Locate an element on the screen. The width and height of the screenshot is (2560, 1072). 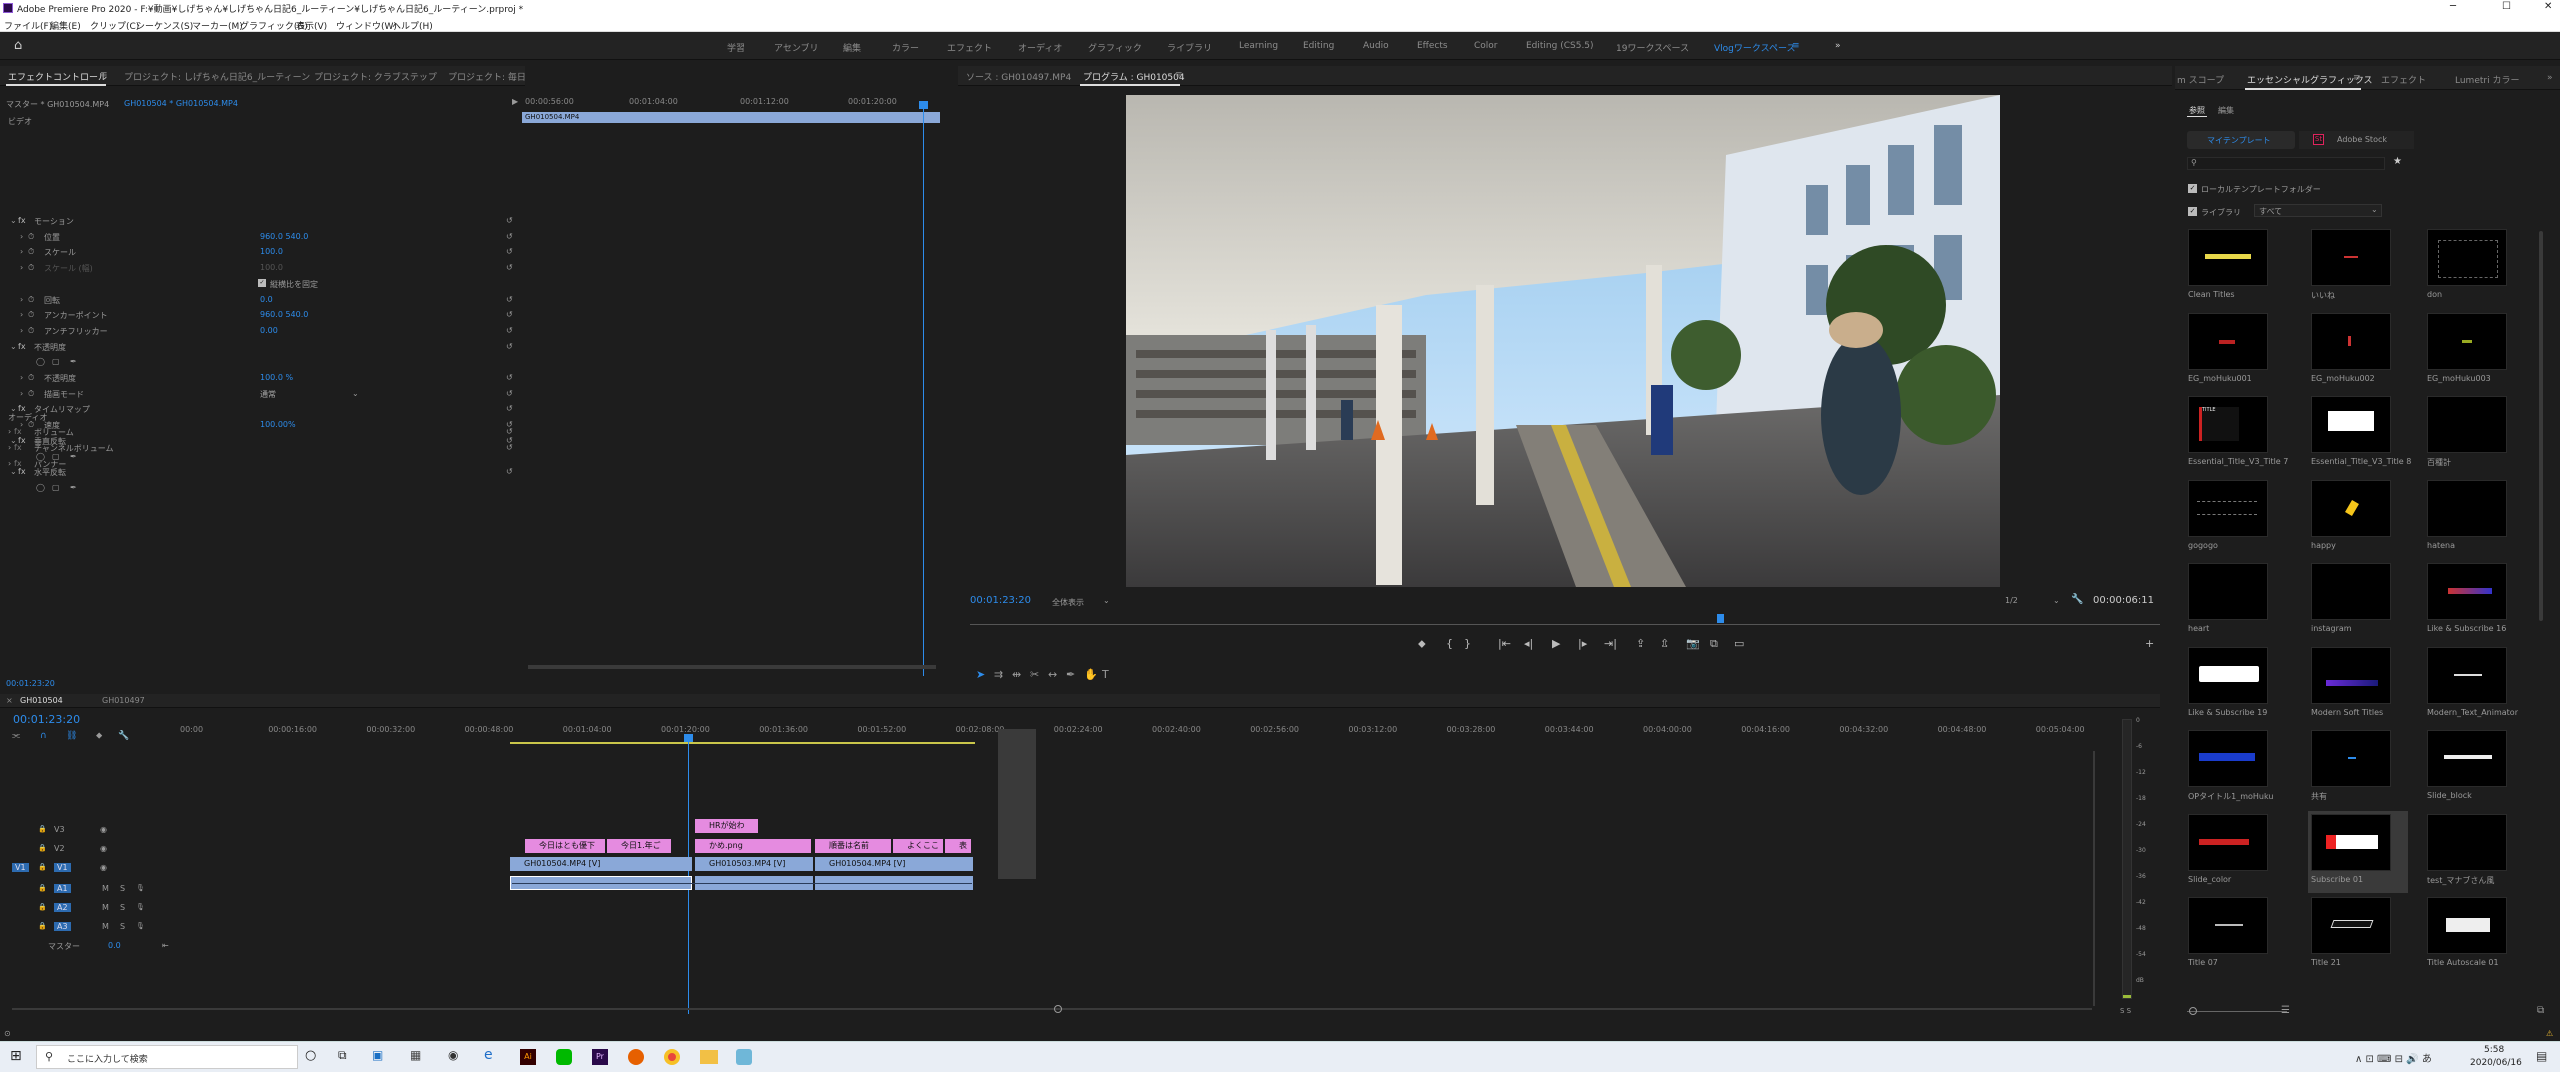
pen-mask-icon: ✒ is located at coordinates (73, 361).